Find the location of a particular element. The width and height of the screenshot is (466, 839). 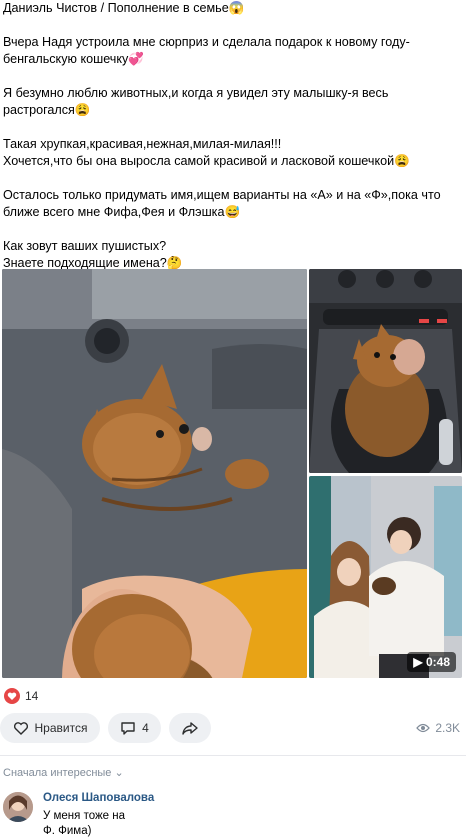

likes-count: 14 is located at coordinates (32, 696).